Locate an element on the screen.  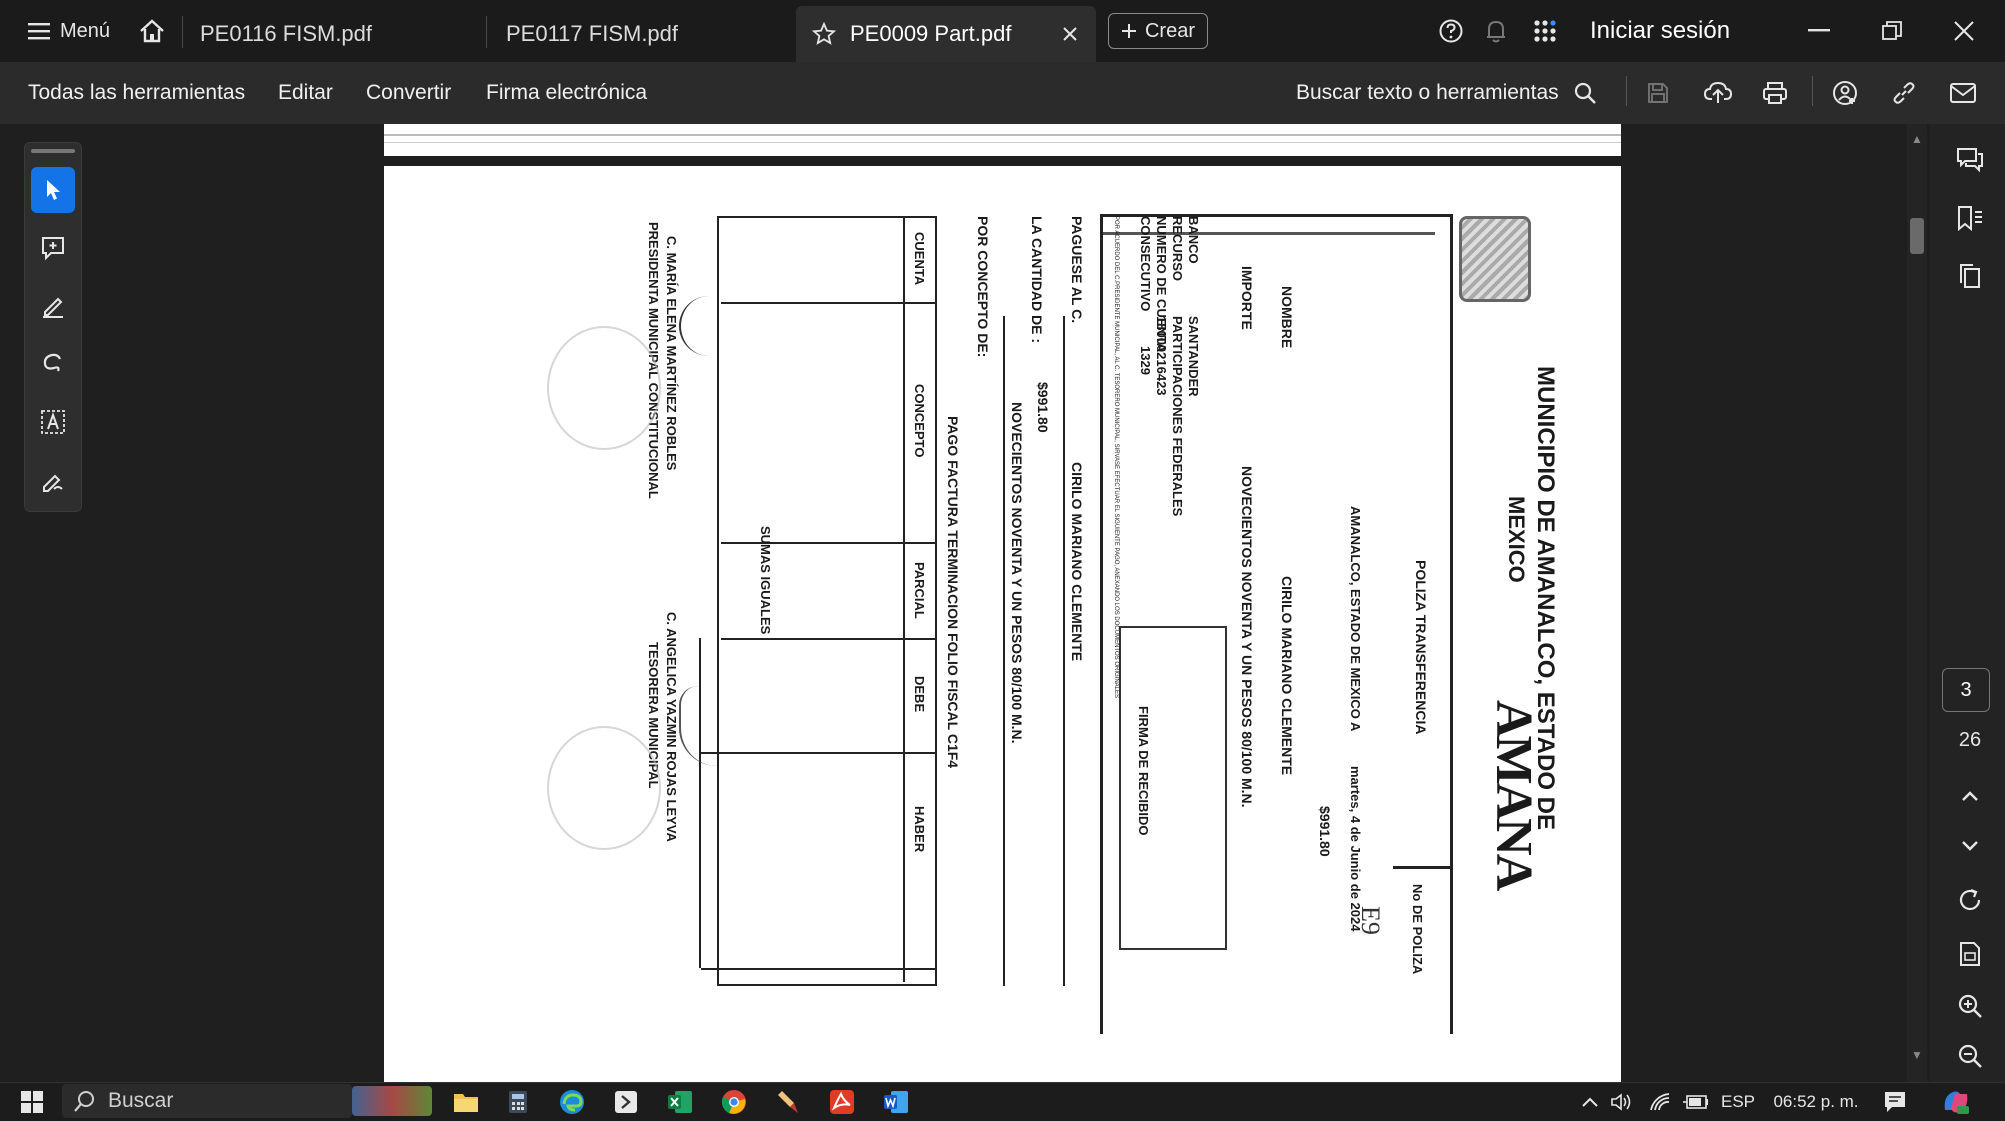
highlight-tool is located at coordinates (53, 306).